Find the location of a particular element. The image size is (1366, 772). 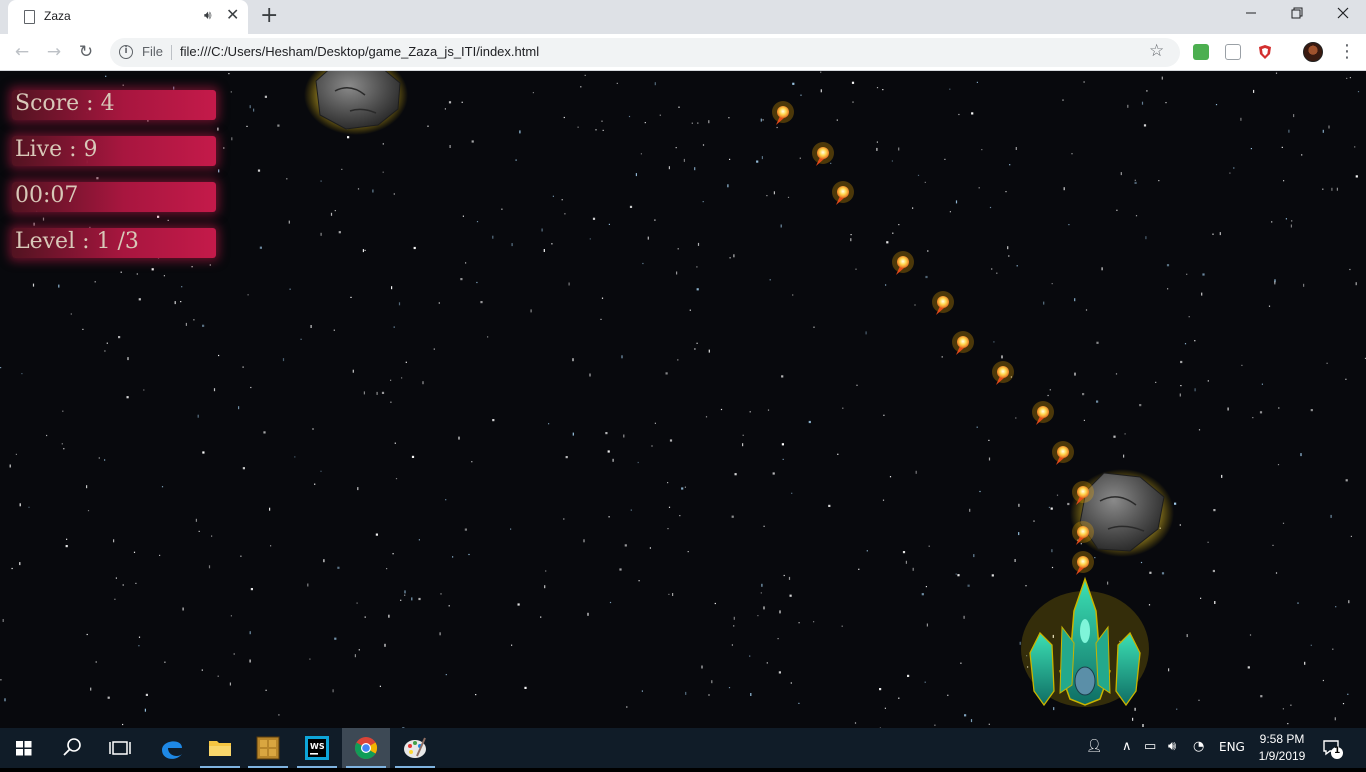

extension-page-icon is located at coordinates (1233, 52).